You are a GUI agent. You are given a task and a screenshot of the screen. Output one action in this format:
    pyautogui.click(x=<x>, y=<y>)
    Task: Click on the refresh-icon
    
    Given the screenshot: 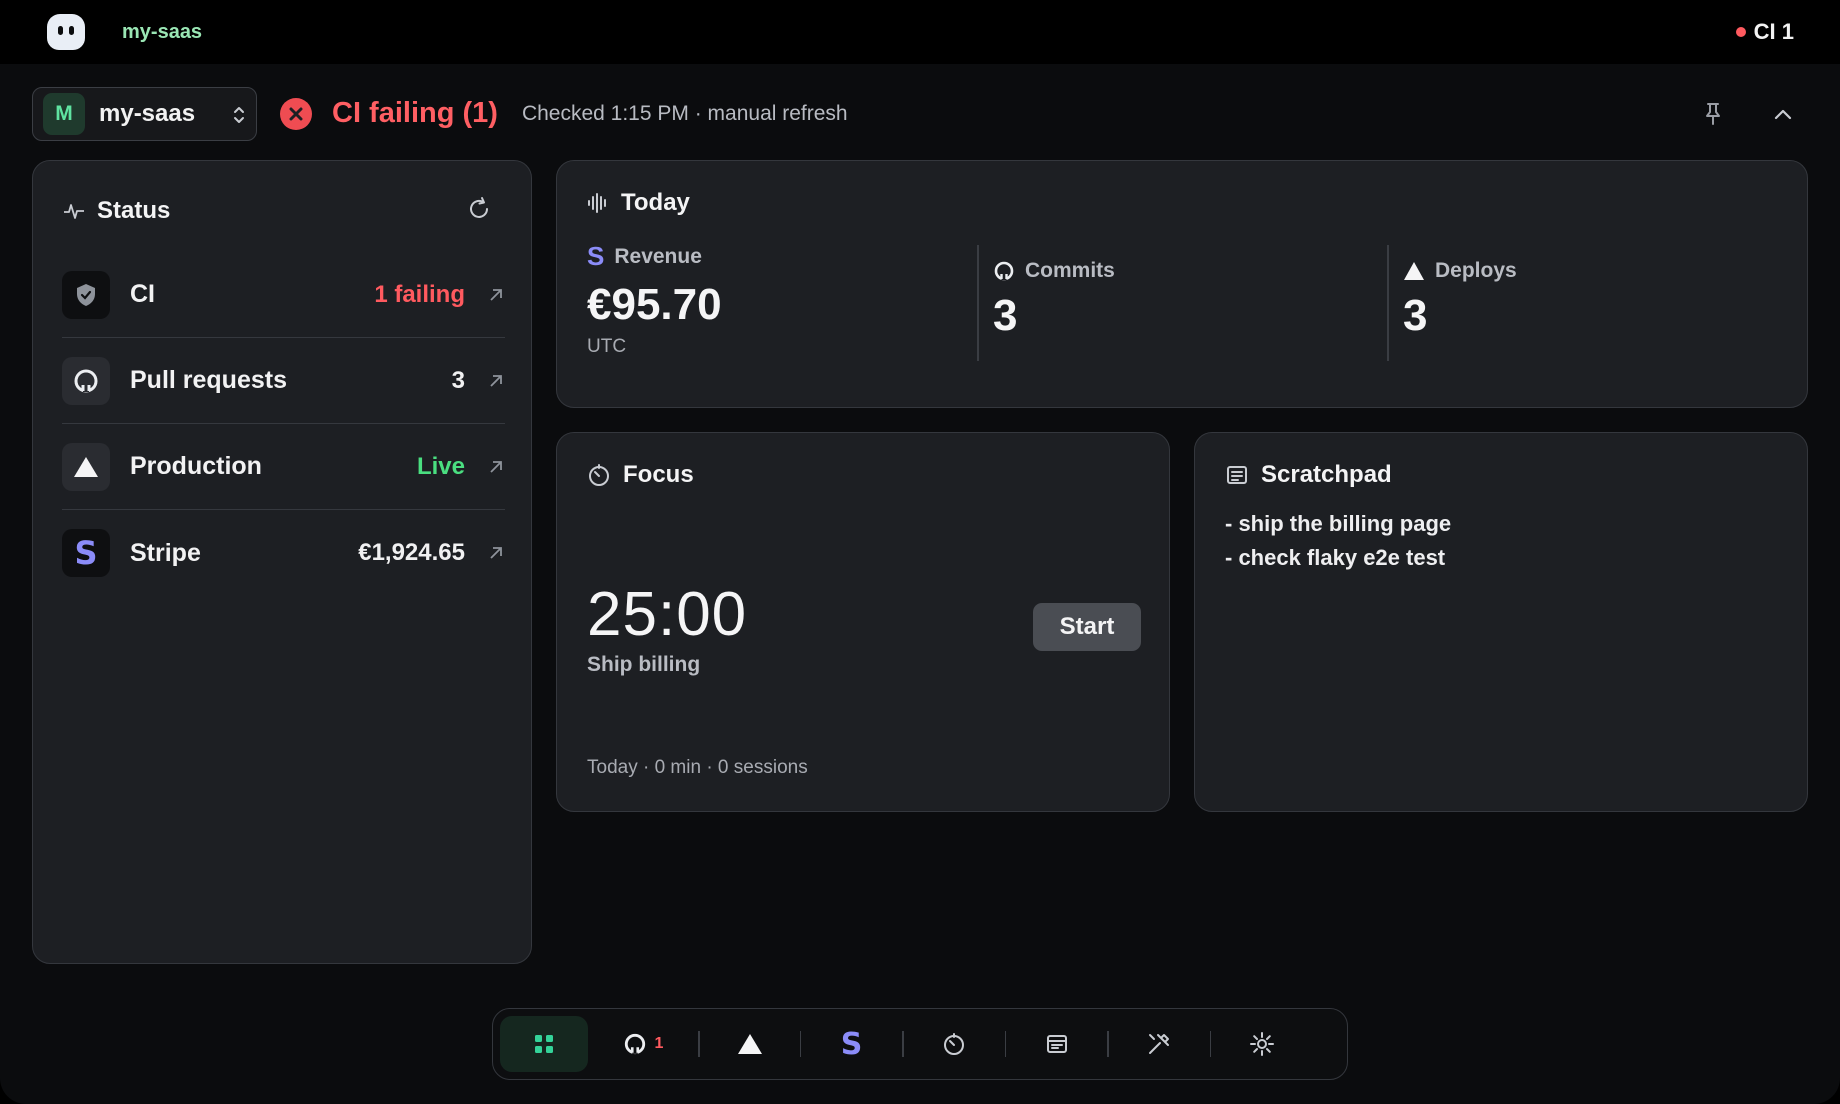 What is the action you would take?
    pyautogui.click(x=479, y=209)
    